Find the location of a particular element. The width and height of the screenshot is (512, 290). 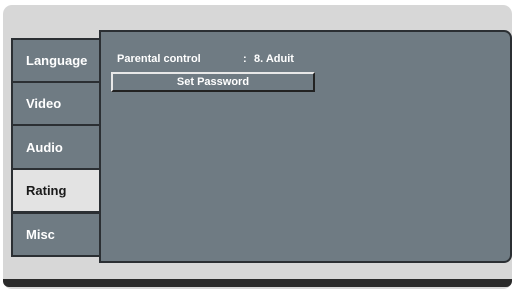

set-password-button: Set Password is located at coordinates (213, 82).